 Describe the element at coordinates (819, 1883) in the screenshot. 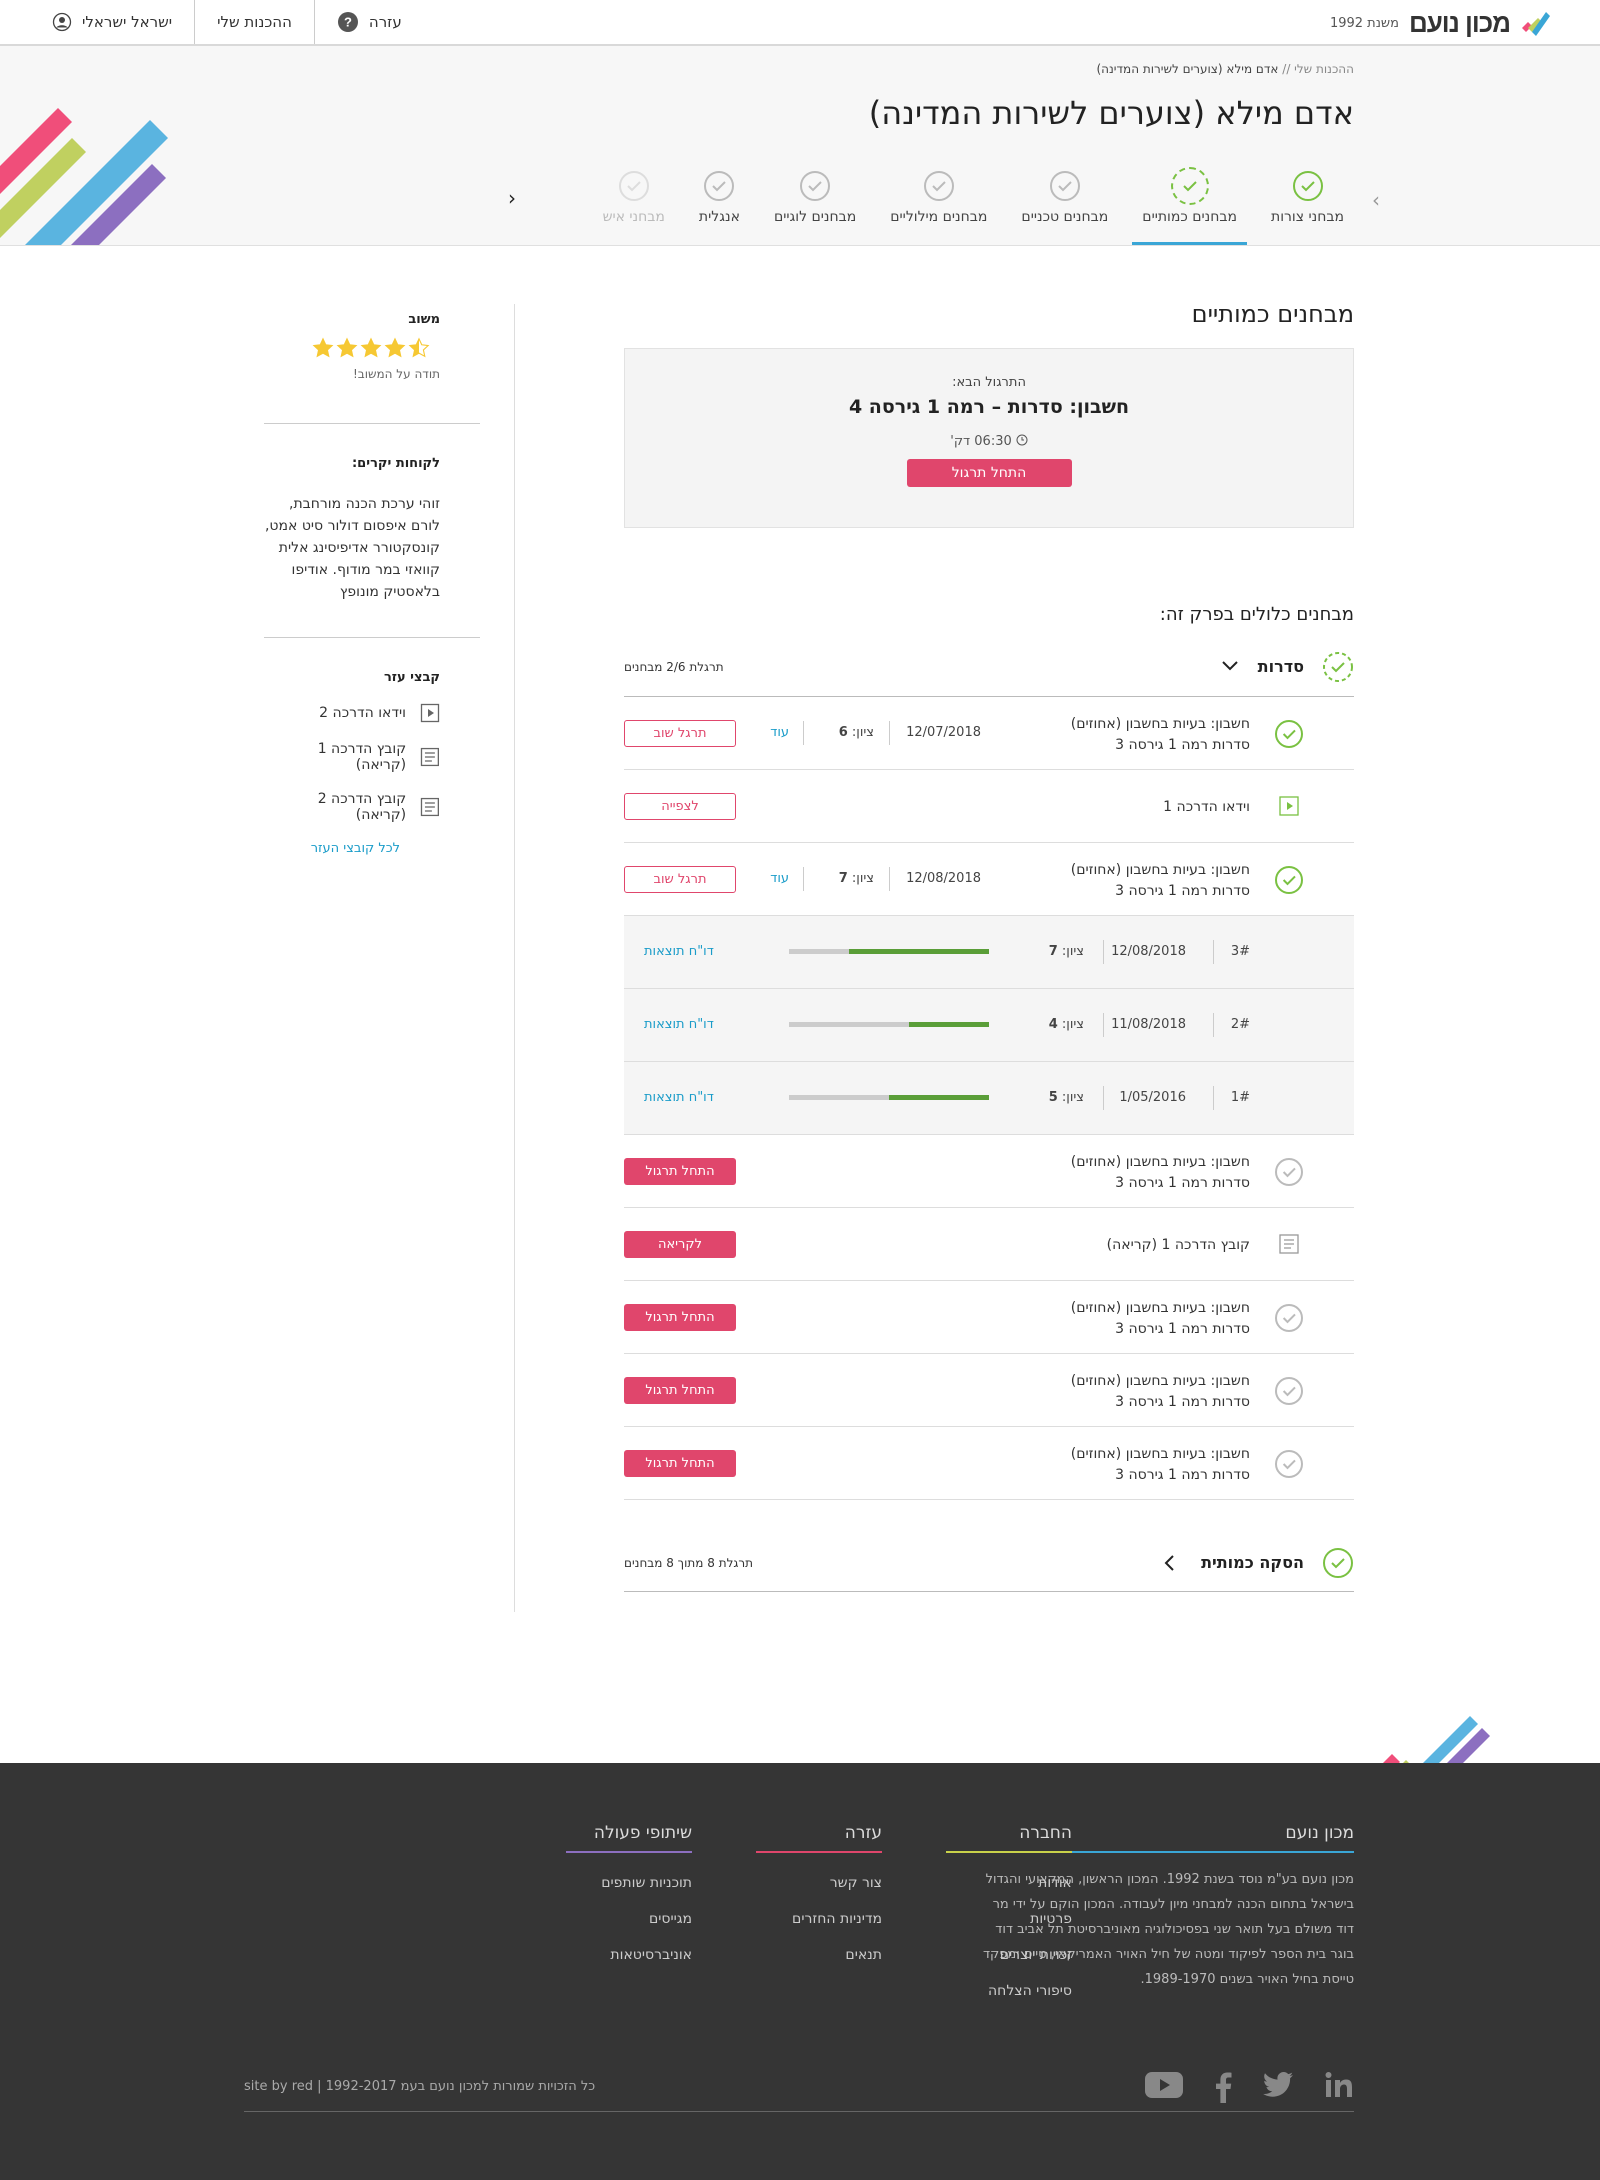

I see `footer-link: צור קשר` at that location.